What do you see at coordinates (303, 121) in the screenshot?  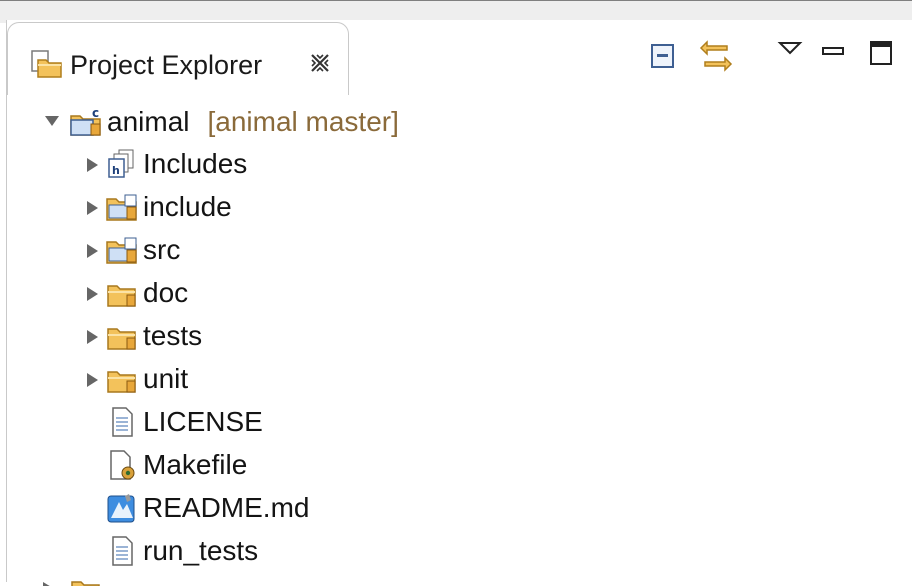 I see `repo-branch-decoration: [animal master]` at bounding box center [303, 121].